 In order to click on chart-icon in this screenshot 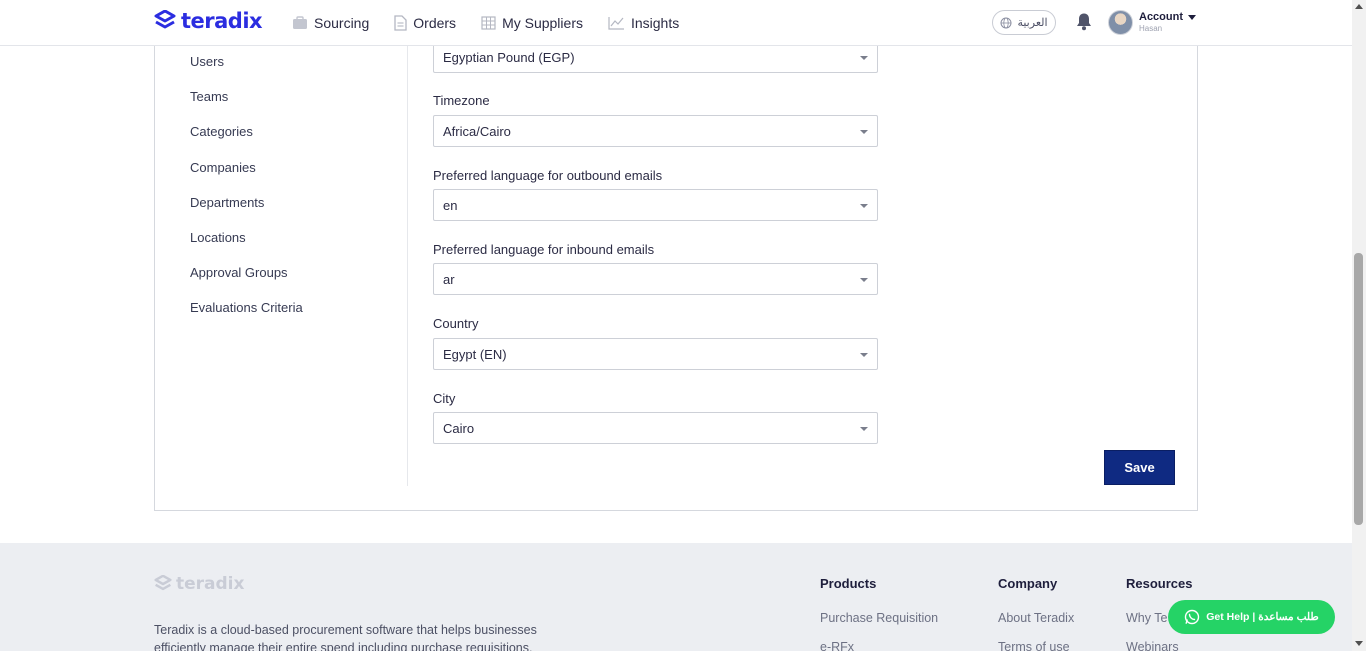, I will do `click(616, 23)`.